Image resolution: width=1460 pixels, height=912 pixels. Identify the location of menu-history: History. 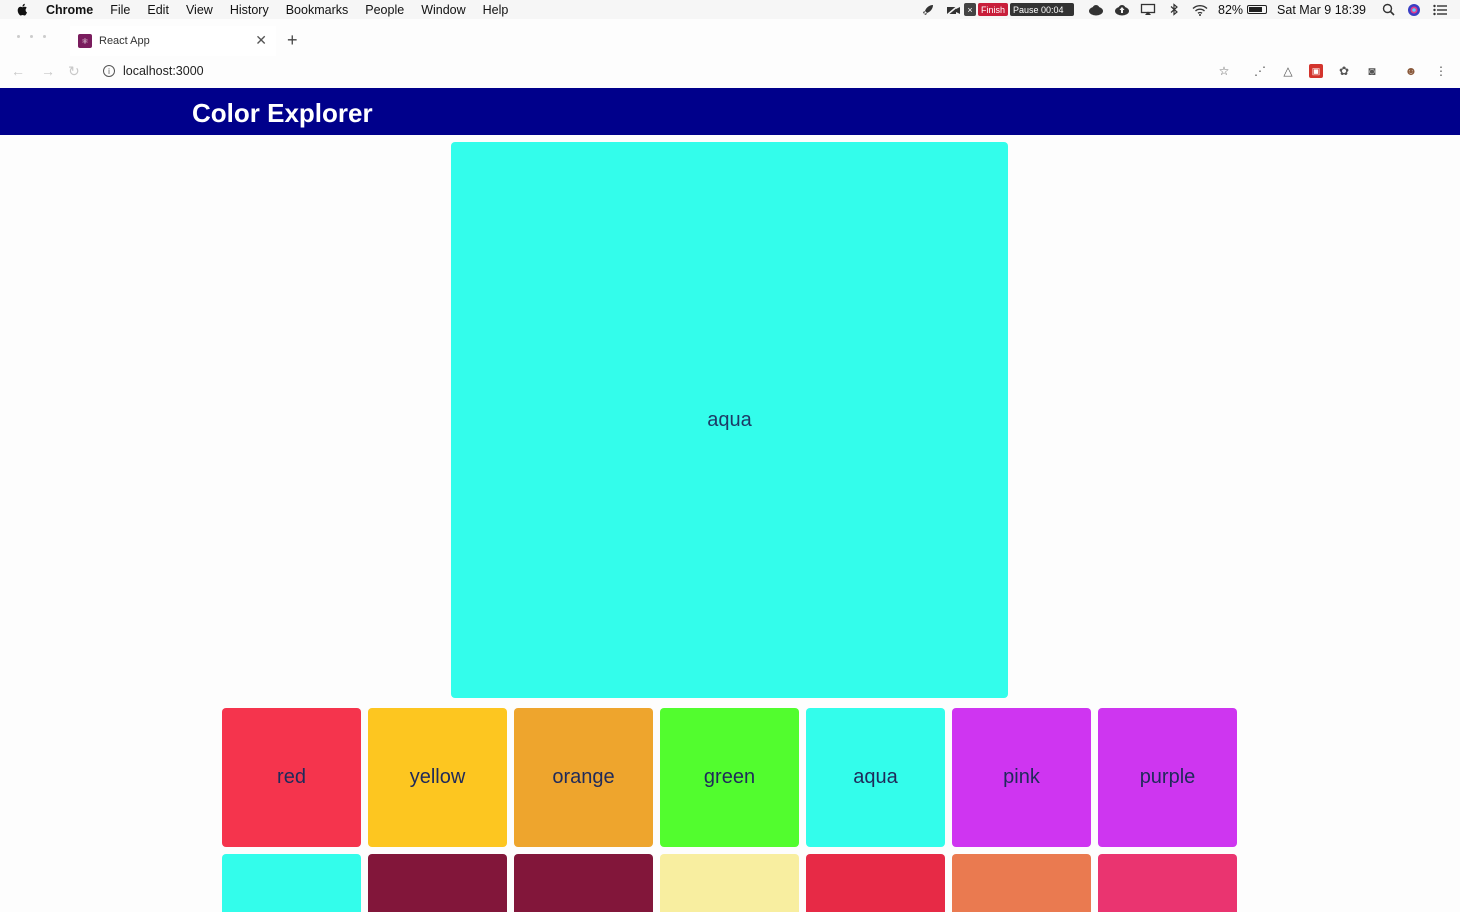
(249, 10).